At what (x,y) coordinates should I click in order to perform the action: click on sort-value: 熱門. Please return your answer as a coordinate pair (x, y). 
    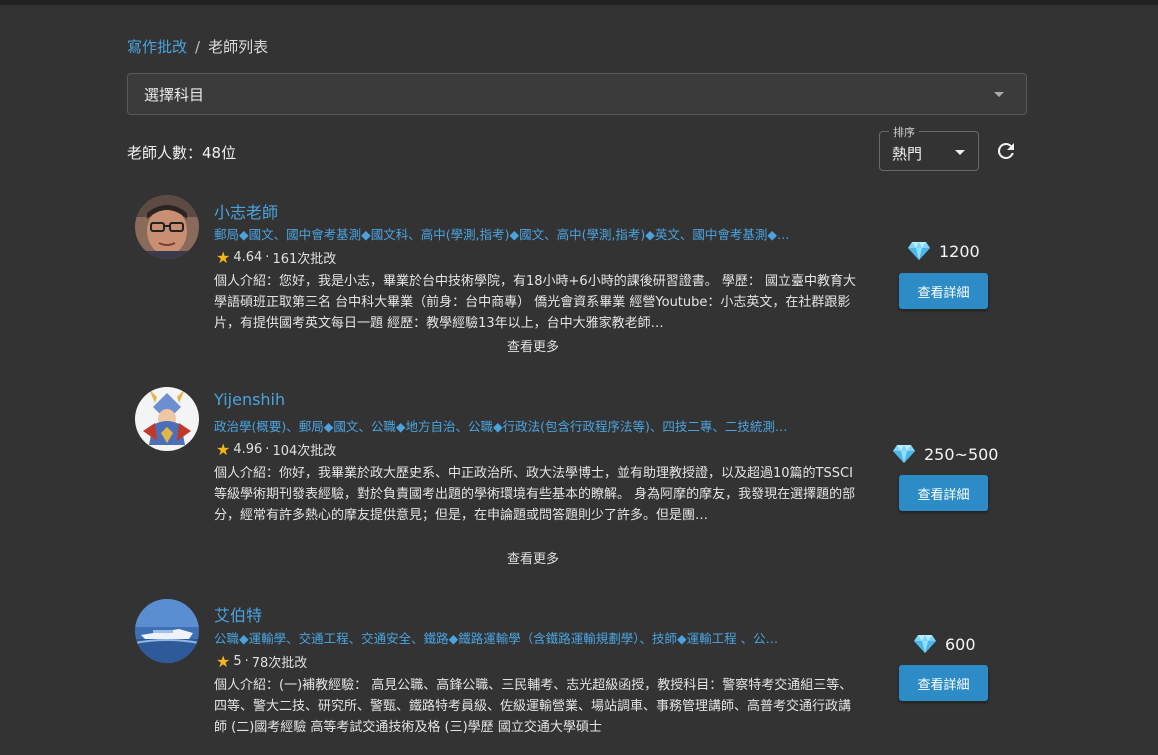
    Looking at the image, I should click on (907, 154).